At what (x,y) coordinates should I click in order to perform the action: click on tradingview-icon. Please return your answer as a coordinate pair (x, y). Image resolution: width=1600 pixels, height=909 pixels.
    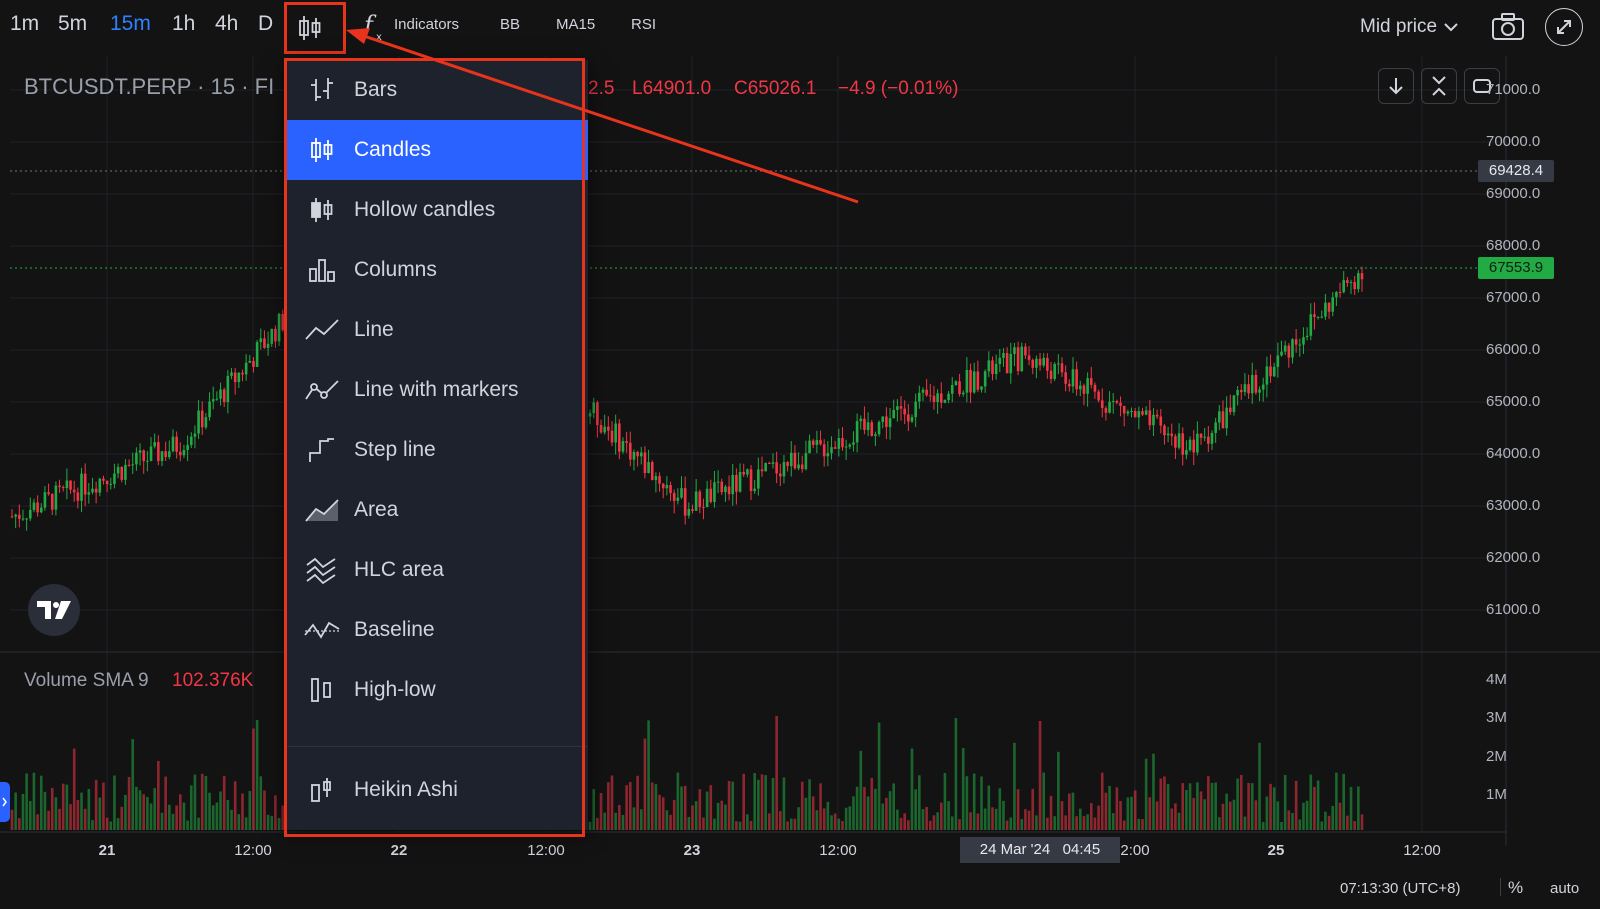
    Looking at the image, I should click on (54, 610).